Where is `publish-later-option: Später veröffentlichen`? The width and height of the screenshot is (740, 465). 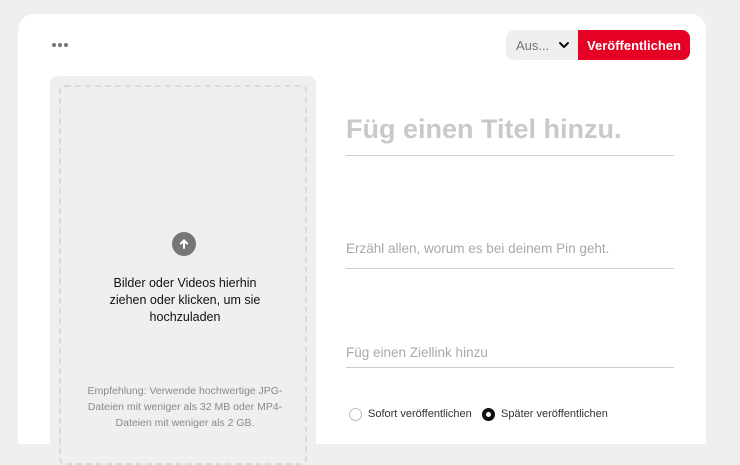
publish-later-option: Später veröffentlichen is located at coordinates (545, 414).